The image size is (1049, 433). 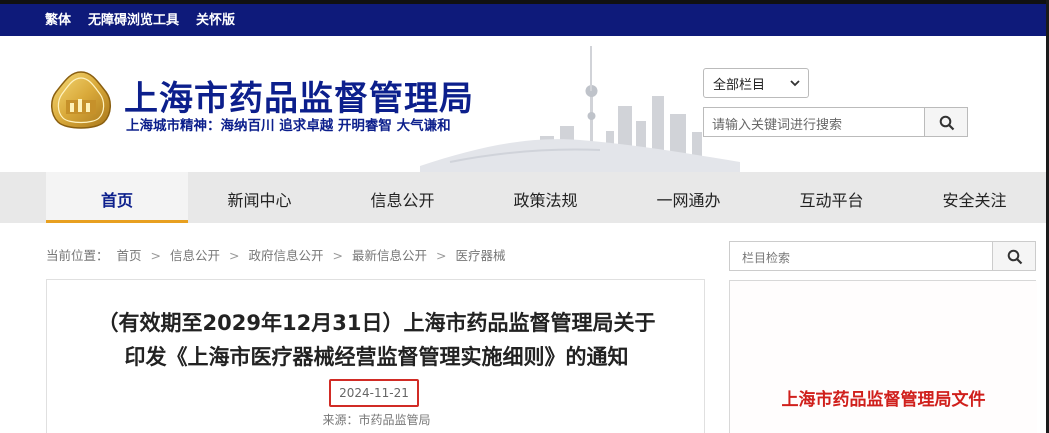 What do you see at coordinates (77, 255) in the screenshot?
I see `breadcrumb-label: 当前位置：` at bounding box center [77, 255].